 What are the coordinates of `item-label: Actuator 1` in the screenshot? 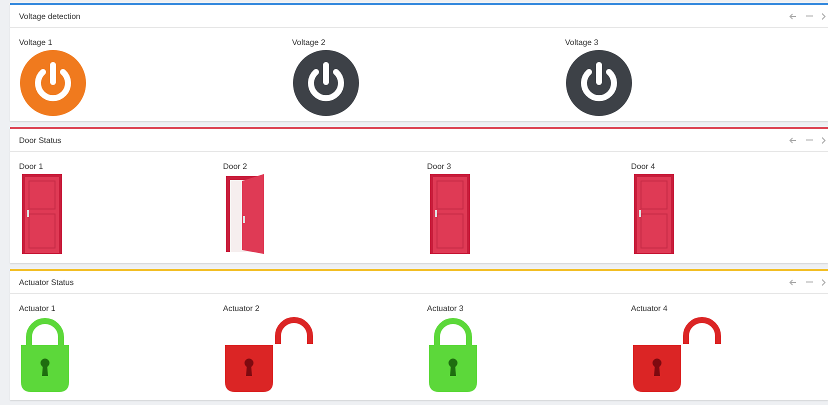 It's located at (37, 308).